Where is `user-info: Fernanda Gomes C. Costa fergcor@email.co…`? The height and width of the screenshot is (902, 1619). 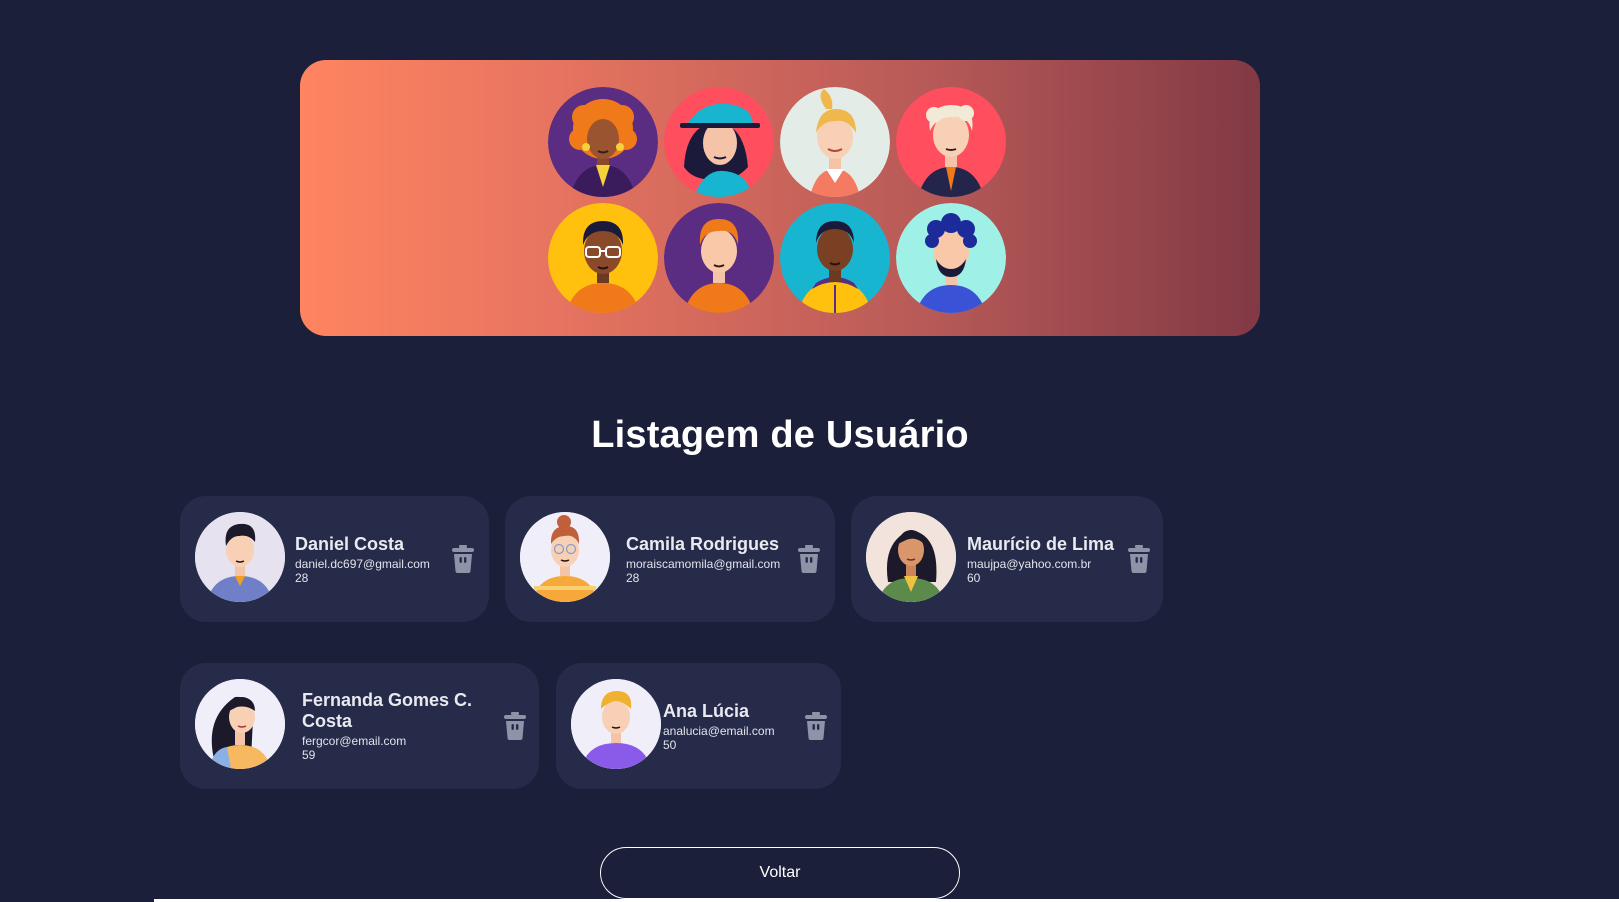
user-info: Fernanda Gomes C. Costa fergcor@email.co… is located at coordinates (397, 726).